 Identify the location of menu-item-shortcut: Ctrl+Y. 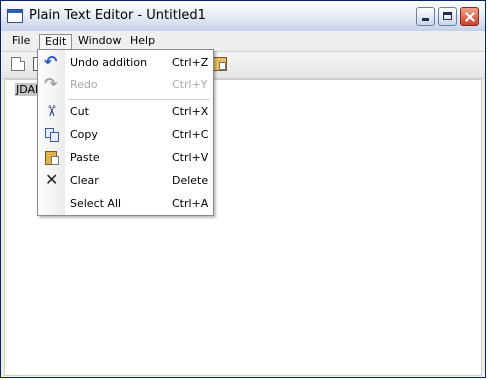
(190, 84).